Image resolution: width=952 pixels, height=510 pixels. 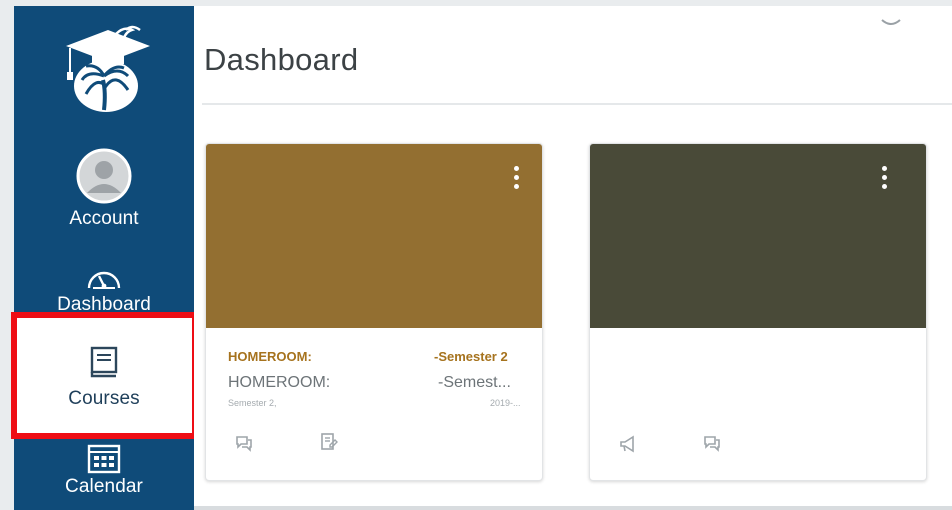 What do you see at coordinates (471, 356) in the screenshot?
I see `course-code-right: -Semester 2` at bounding box center [471, 356].